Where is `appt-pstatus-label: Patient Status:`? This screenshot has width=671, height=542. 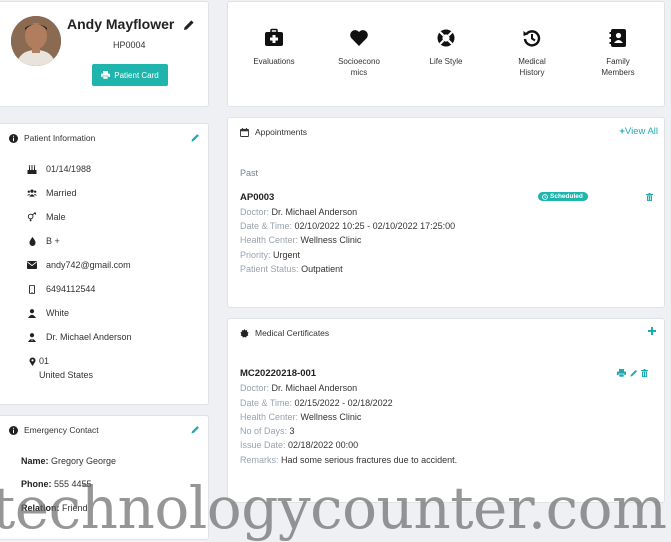
appt-pstatus-label: Patient Status: is located at coordinates (269, 269).